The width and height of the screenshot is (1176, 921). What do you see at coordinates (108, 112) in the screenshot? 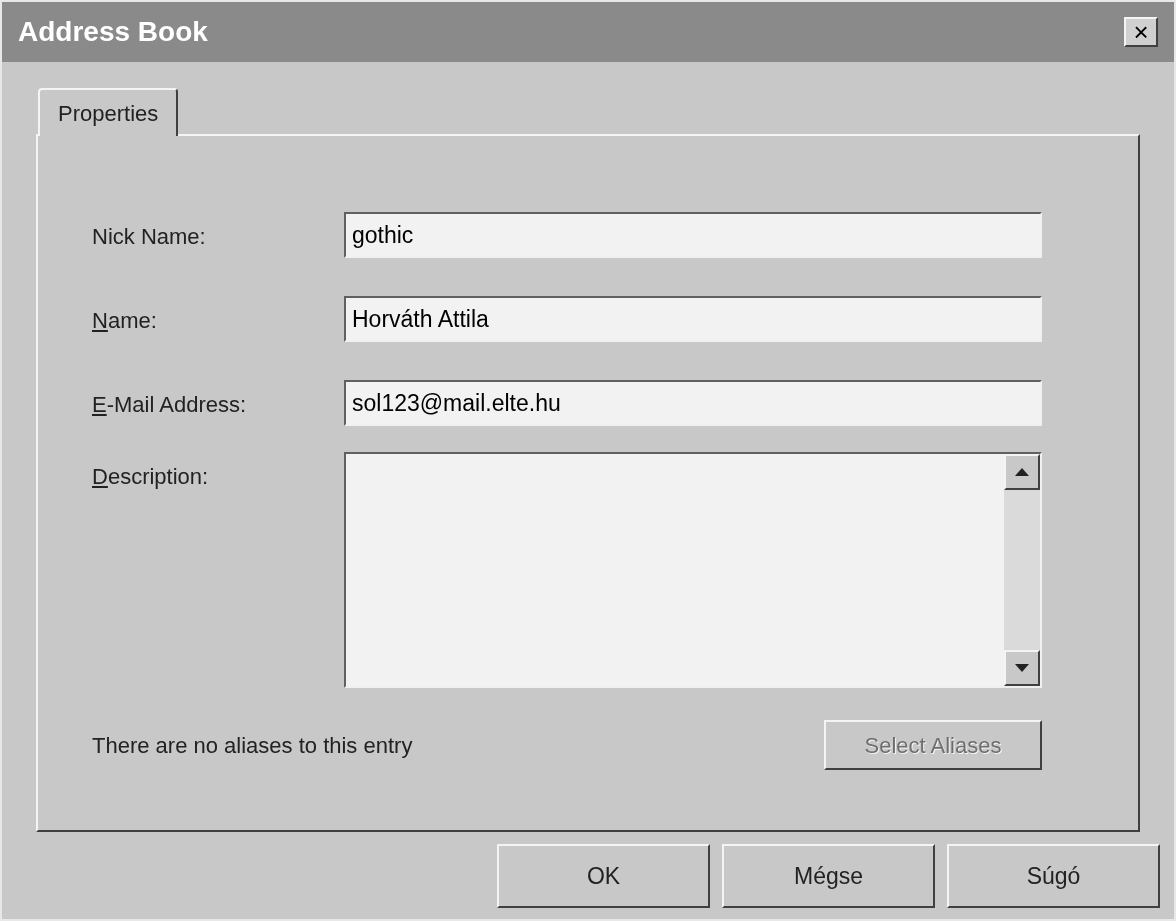
I see `tab: Properties` at bounding box center [108, 112].